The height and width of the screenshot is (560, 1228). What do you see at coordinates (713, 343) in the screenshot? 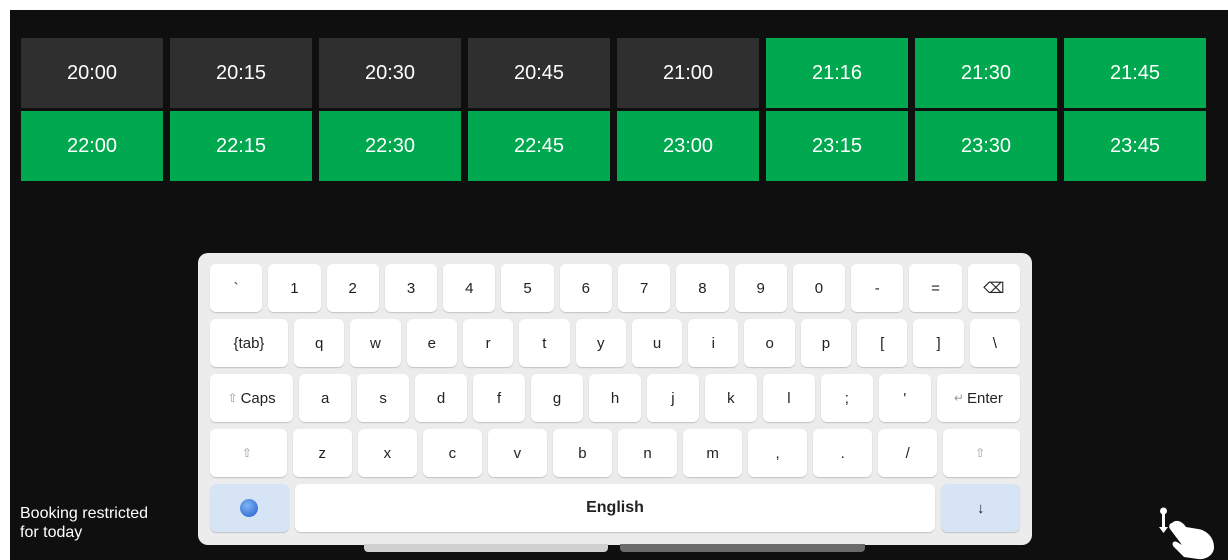
I see `key-i: i` at bounding box center [713, 343].